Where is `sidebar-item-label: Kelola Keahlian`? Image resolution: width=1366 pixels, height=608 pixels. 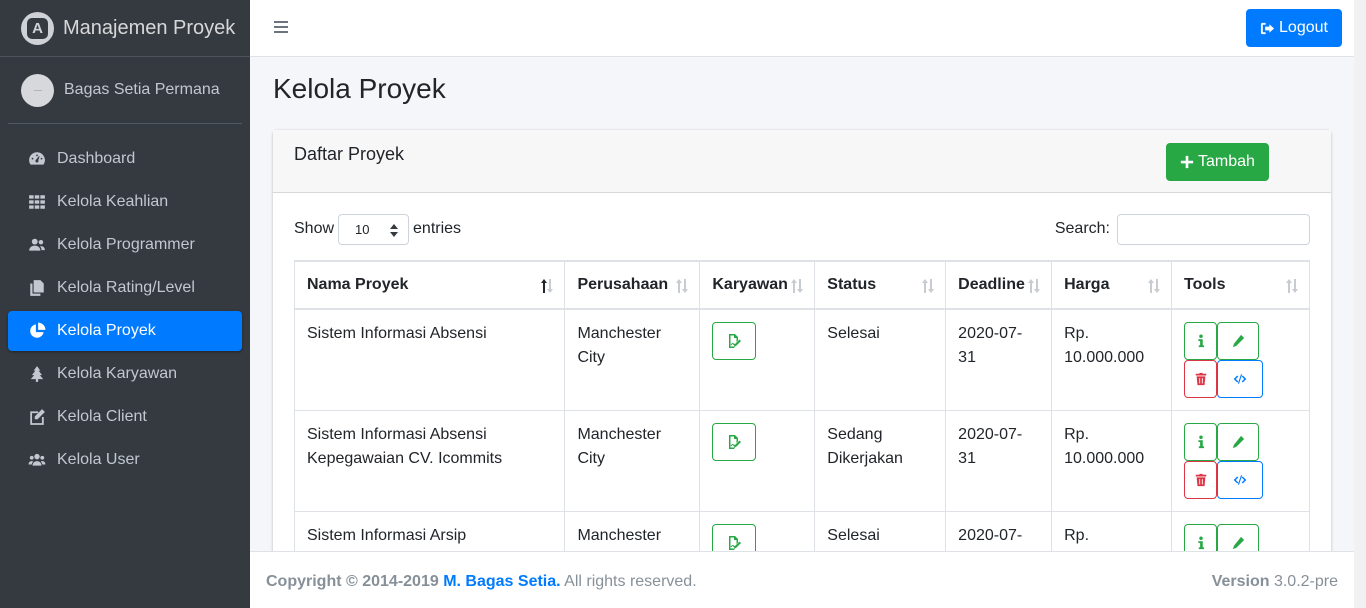 sidebar-item-label: Kelola Keahlian is located at coordinates (113, 201).